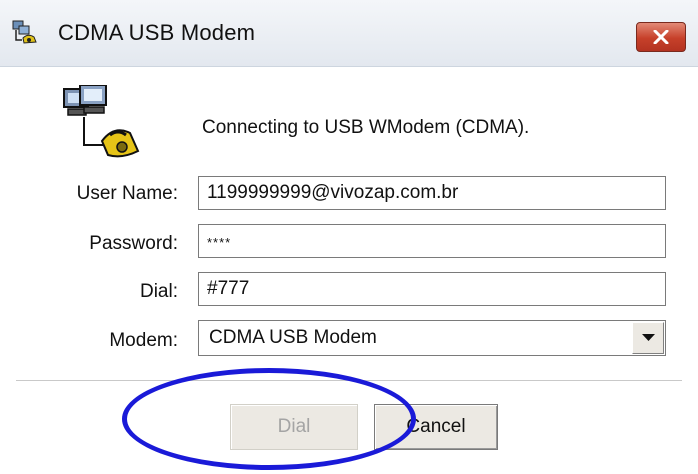  I want to click on dial-button: Dial, so click(294, 427).